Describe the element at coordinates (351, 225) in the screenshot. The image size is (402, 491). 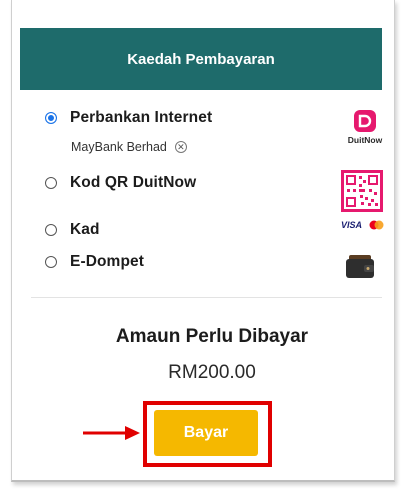
I see `visa-text: VISA` at that location.